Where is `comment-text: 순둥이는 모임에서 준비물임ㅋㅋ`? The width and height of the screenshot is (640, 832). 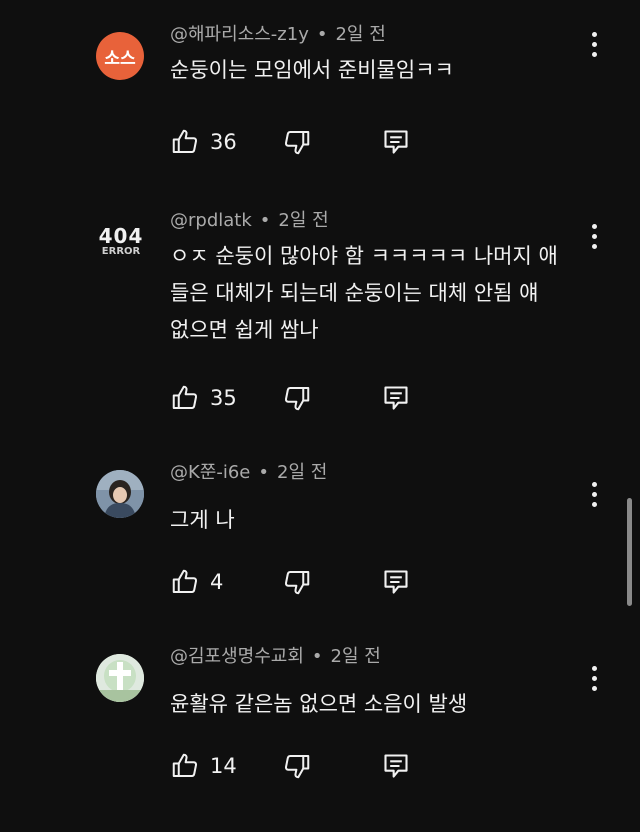 comment-text: 순둥이는 모임에서 준비물임ㅋㅋ is located at coordinates (380, 70).